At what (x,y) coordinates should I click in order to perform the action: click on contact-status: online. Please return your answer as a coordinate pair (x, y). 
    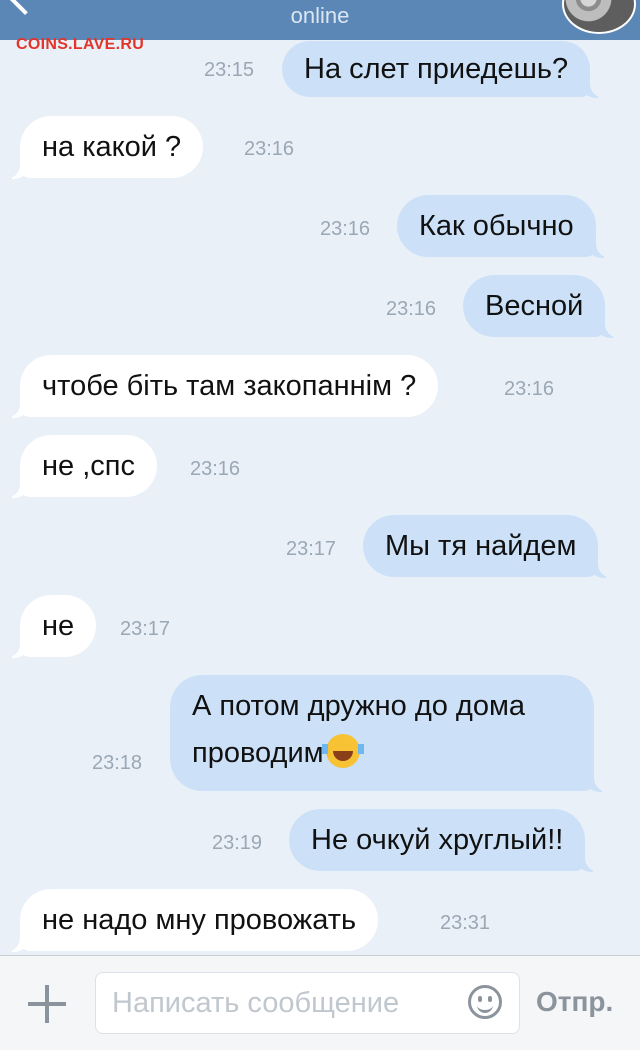
    Looking at the image, I should click on (320, 15).